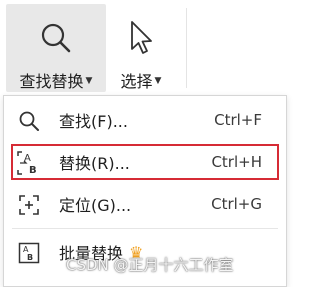 The image size is (320, 287). What do you see at coordinates (56, 38) in the screenshot?
I see `magnifier-icon` at bounding box center [56, 38].